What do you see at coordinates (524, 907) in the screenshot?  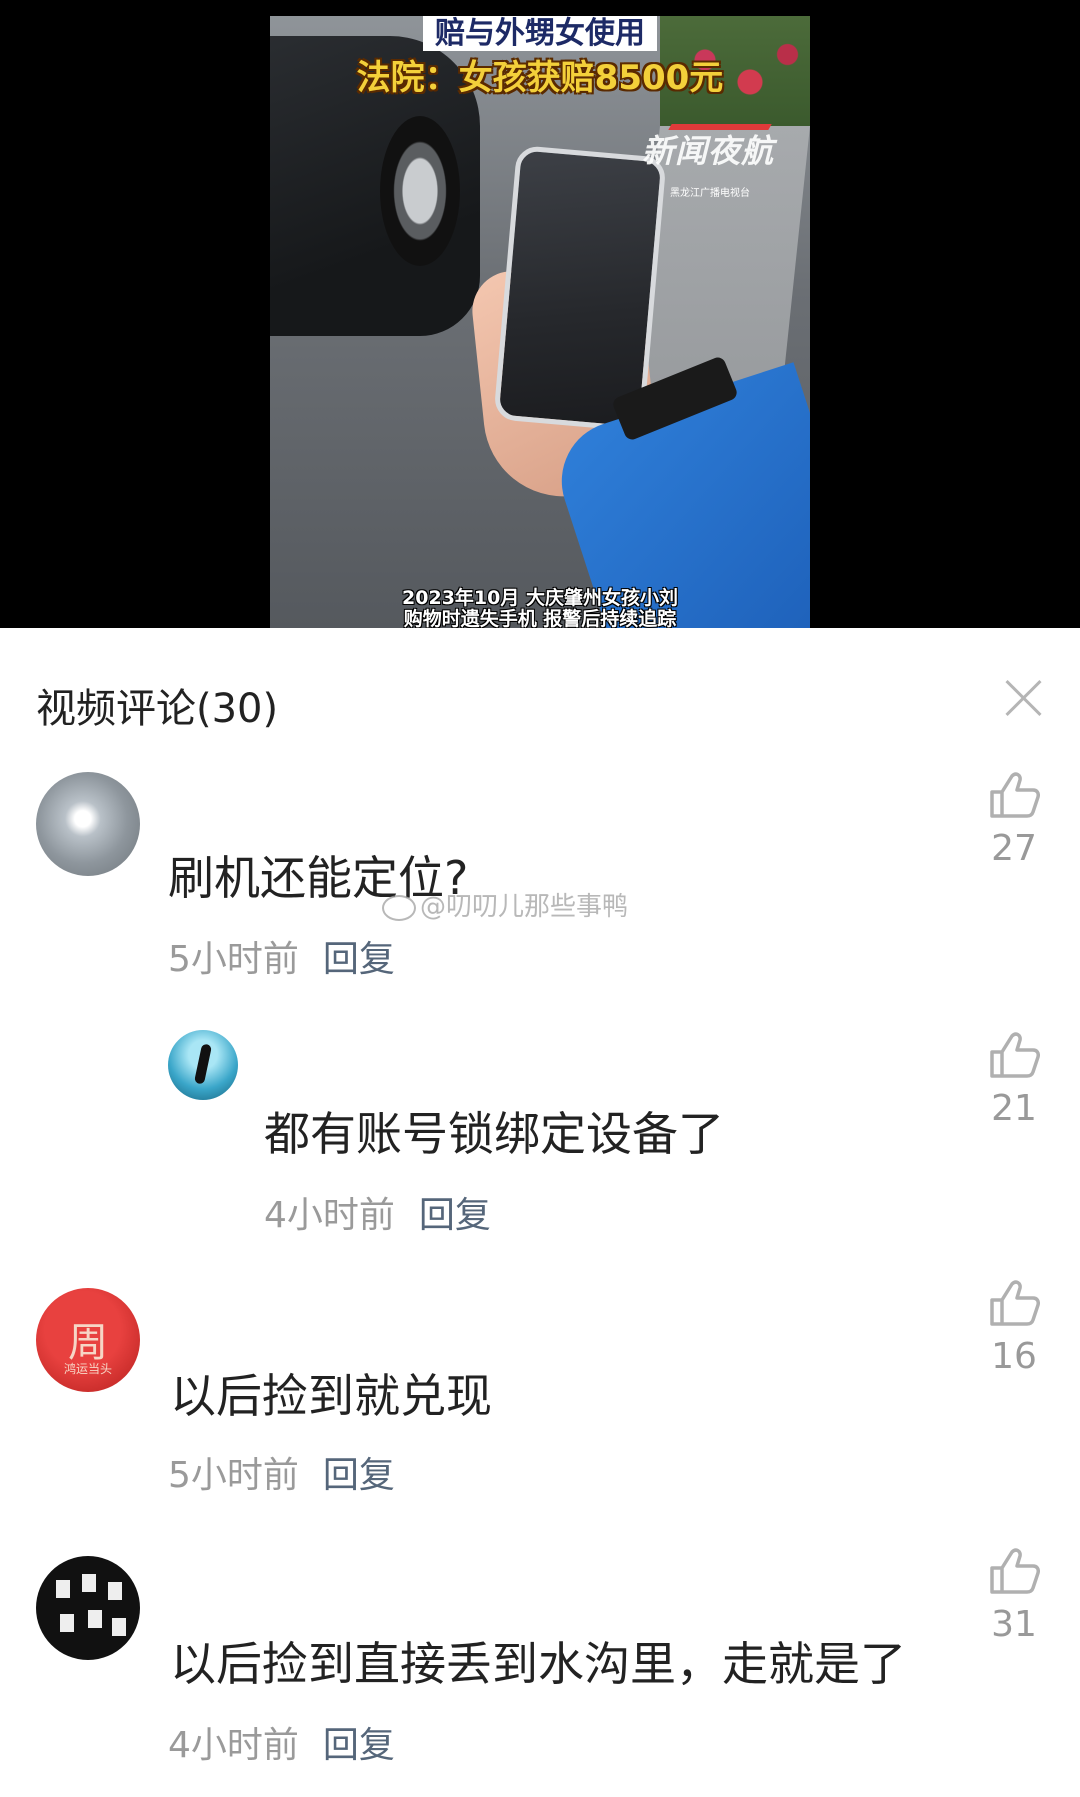 I see `watermark-text: @叨叨儿那些事鸭` at bounding box center [524, 907].